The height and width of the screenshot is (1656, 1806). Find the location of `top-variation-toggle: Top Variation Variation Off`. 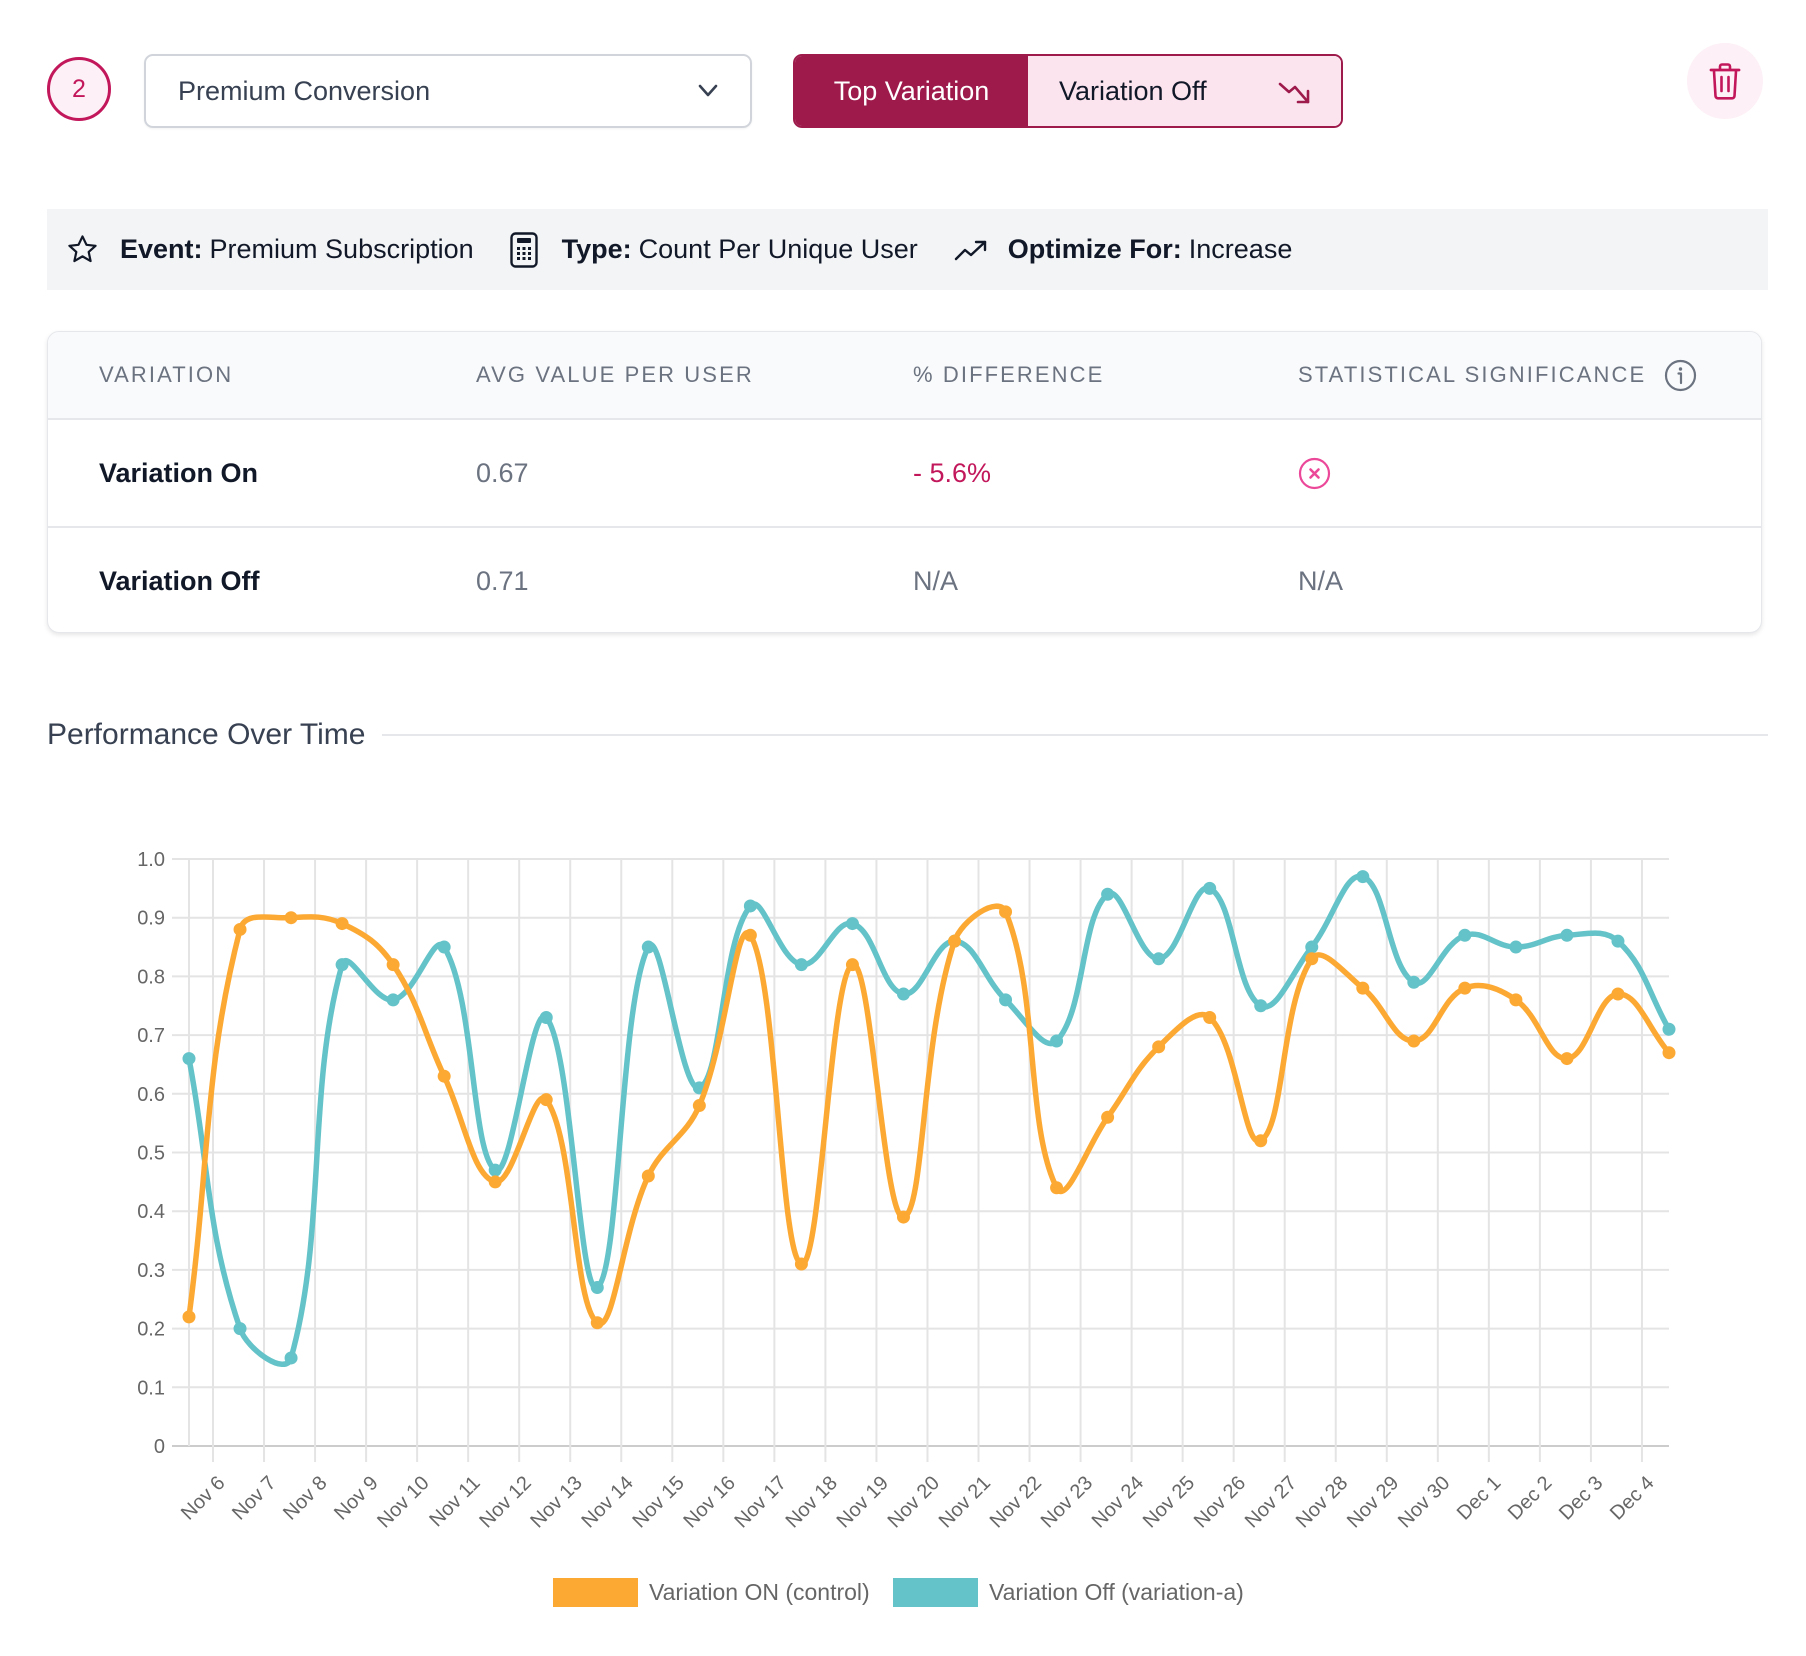

top-variation-toggle: Top Variation Variation Off is located at coordinates (1068, 91).